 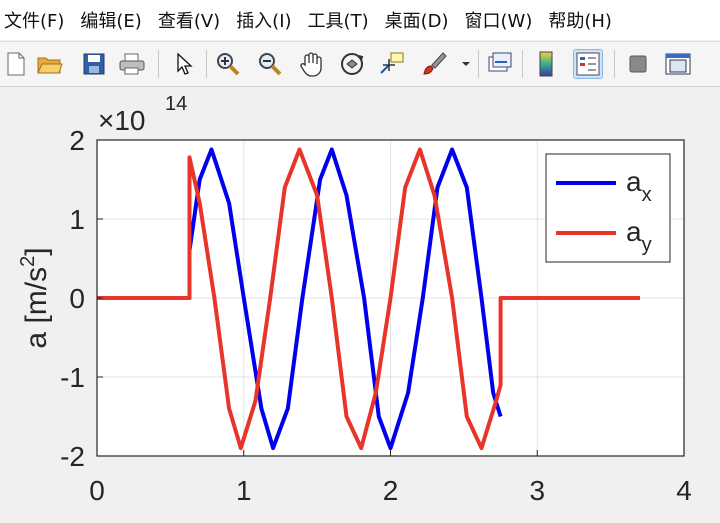 I want to click on exponent-power: 14, so click(x=176, y=104).